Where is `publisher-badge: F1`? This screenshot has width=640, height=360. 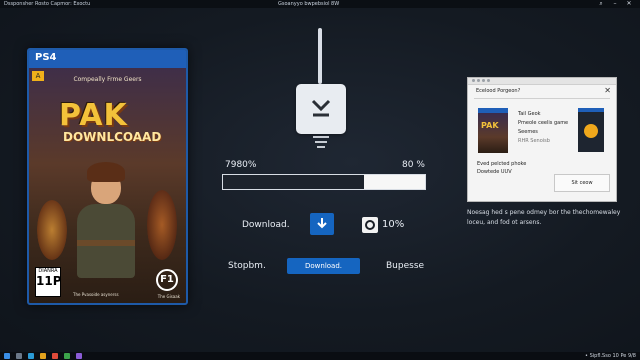 publisher-badge: F1 is located at coordinates (167, 280).